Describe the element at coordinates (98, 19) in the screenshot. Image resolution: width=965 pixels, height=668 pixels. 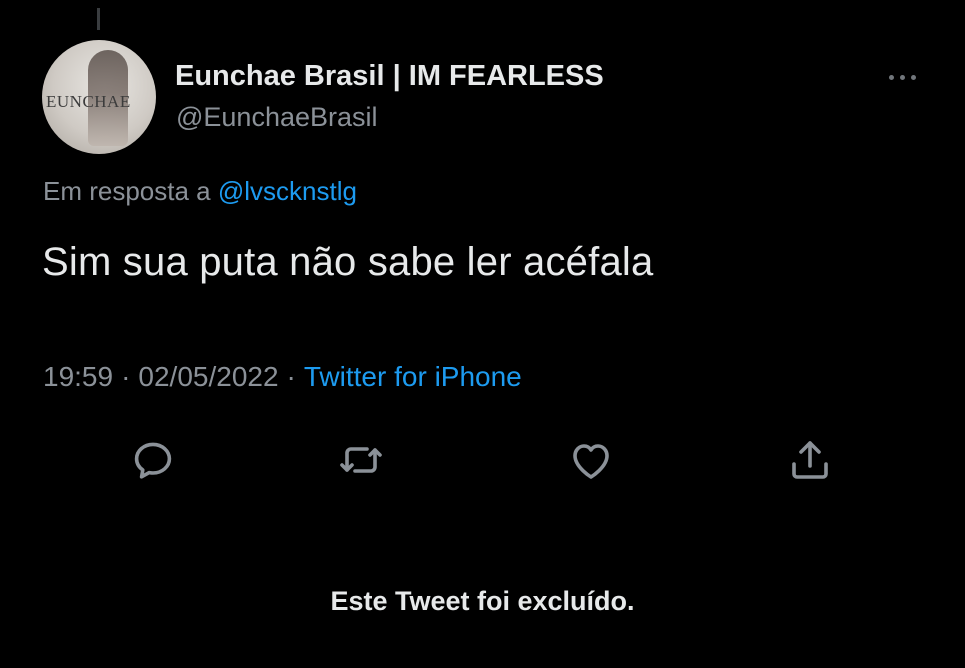
I see `thread-connector-line` at that location.